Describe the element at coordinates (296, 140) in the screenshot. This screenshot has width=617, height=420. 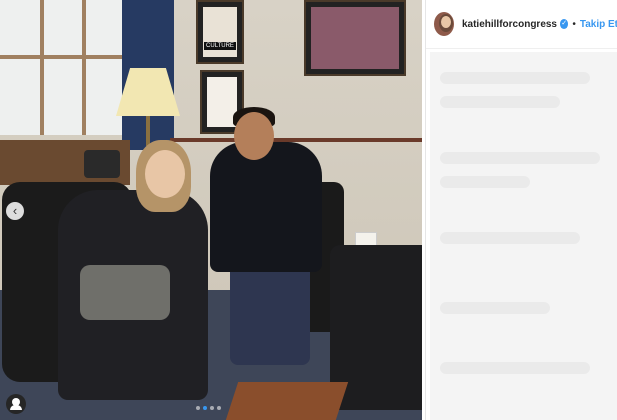
I see `photo-wainscot` at that location.